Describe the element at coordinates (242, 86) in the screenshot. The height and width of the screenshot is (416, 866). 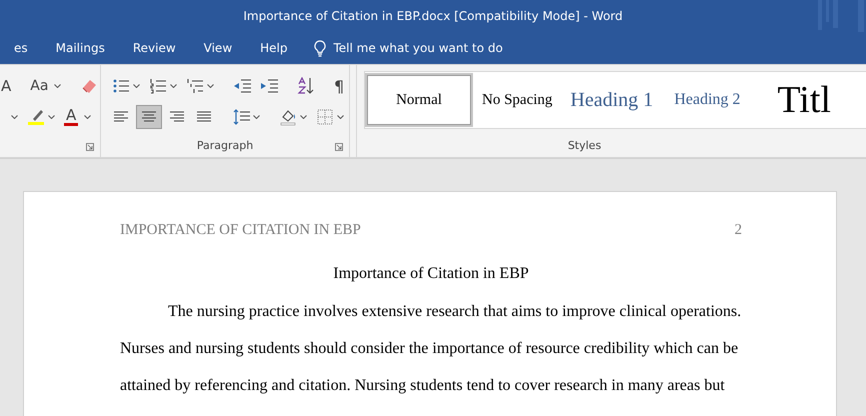
I see `decrease-indent-icon` at that location.